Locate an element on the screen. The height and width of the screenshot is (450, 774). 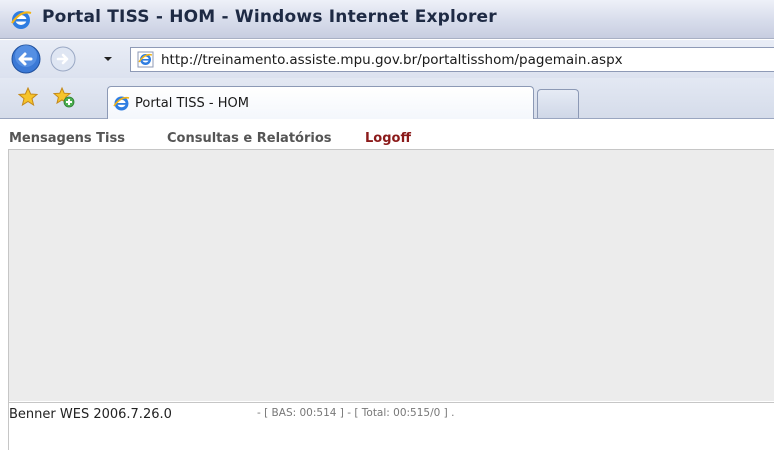
tab-bar: Portal TISS - HOM is located at coordinates (387, 98).